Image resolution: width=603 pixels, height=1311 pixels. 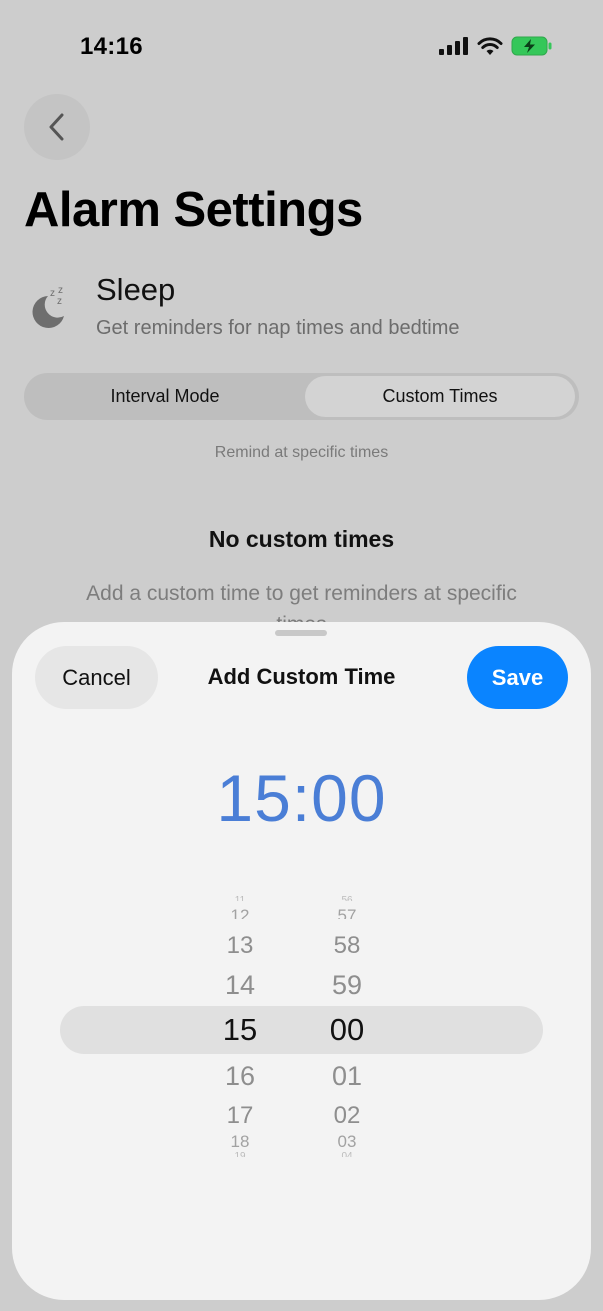 I want to click on page-title: Alarm Settings, so click(x=193, y=210).